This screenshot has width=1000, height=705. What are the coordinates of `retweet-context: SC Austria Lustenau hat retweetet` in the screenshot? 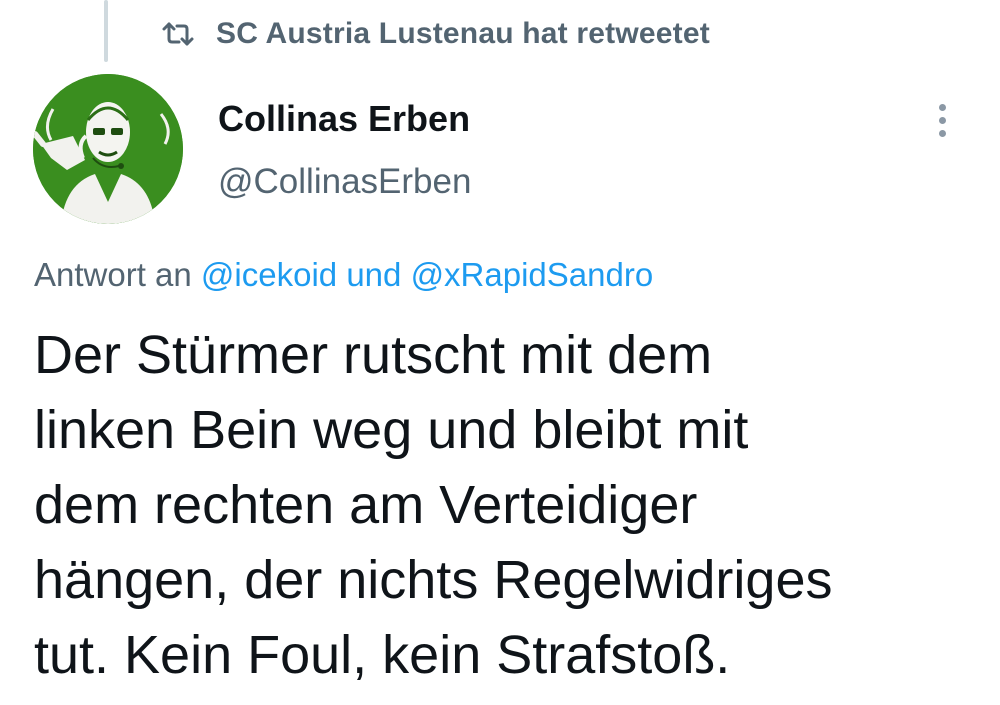 It's located at (435, 34).